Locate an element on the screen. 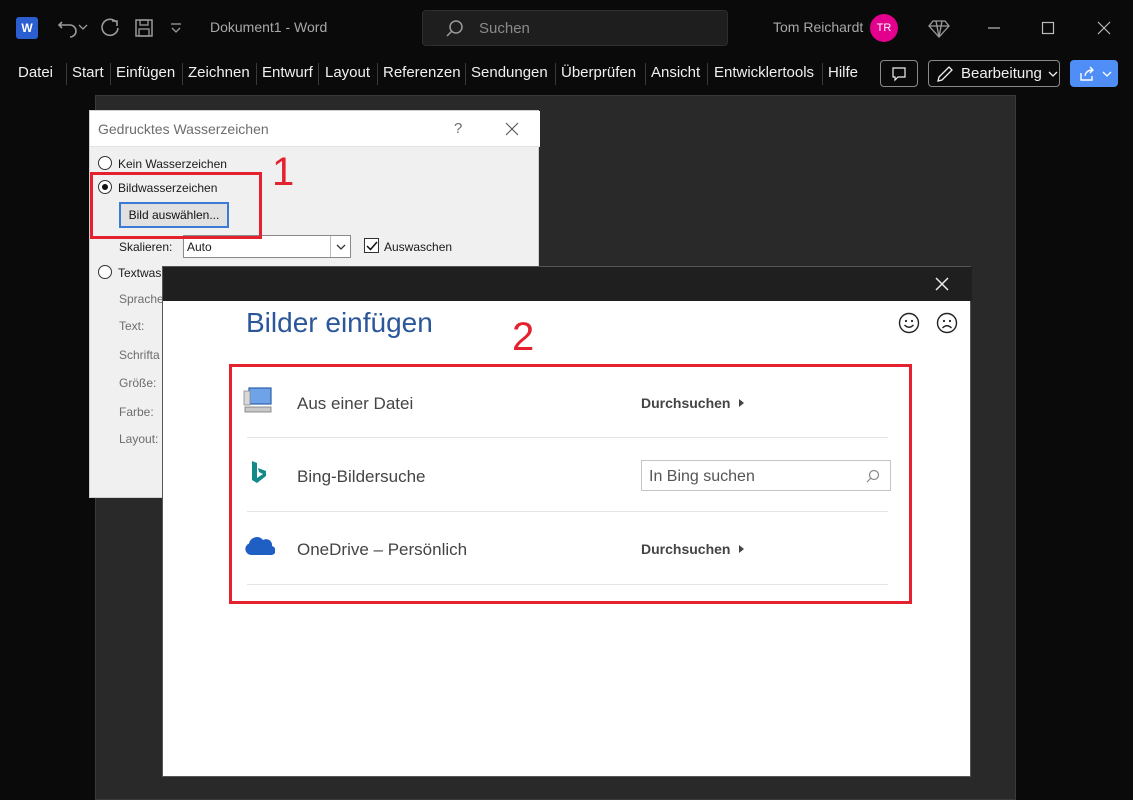  frown-feedback-icon is located at coordinates (947, 323).